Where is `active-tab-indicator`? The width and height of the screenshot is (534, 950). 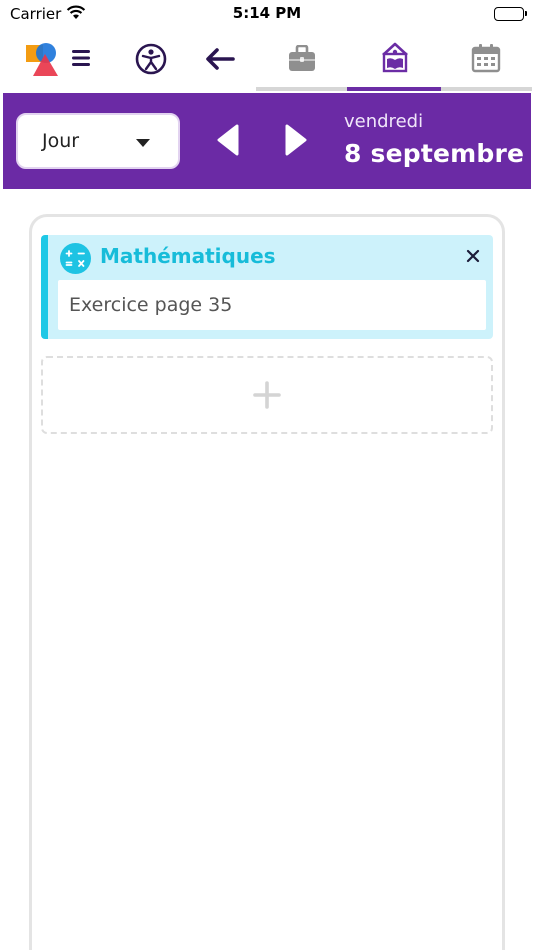 active-tab-indicator is located at coordinates (394, 89).